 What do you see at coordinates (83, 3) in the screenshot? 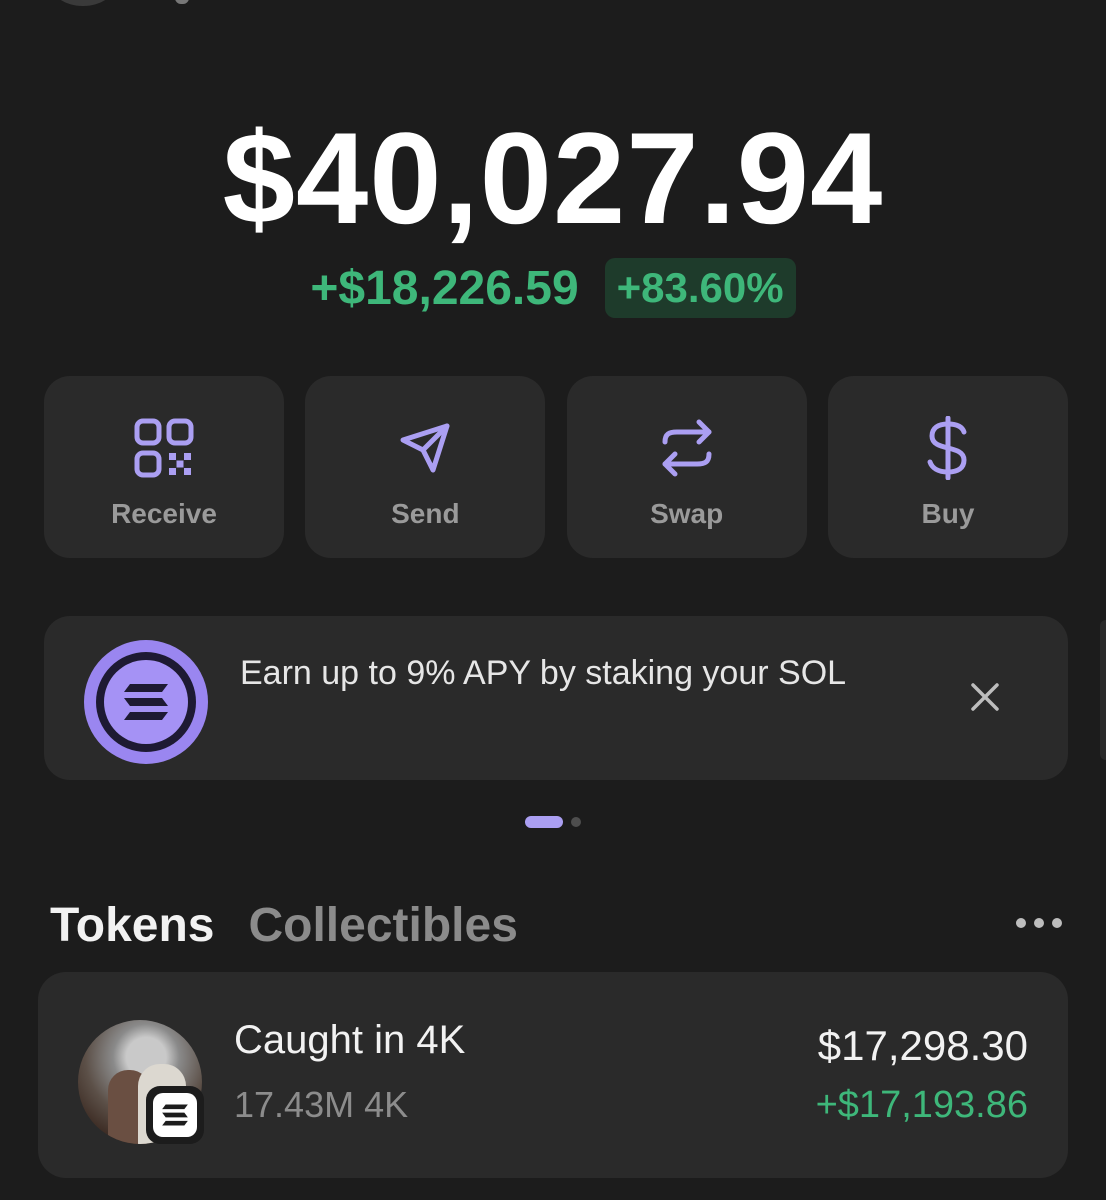
I see `account-avatar` at bounding box center [83, 3].